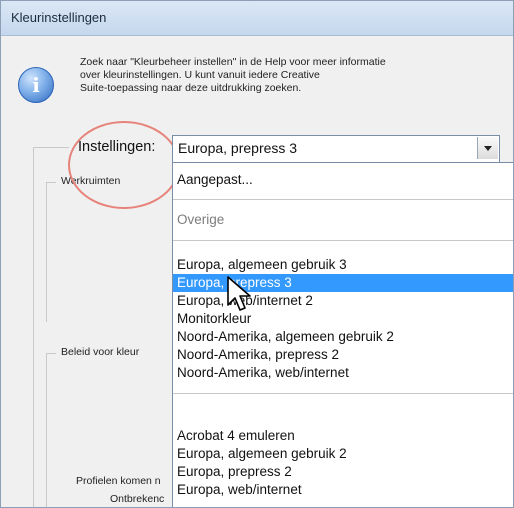 The height and width of the screenshot is (508, 514). I want to click on title-bar: Kleurinstellingen, so click(257, 18).